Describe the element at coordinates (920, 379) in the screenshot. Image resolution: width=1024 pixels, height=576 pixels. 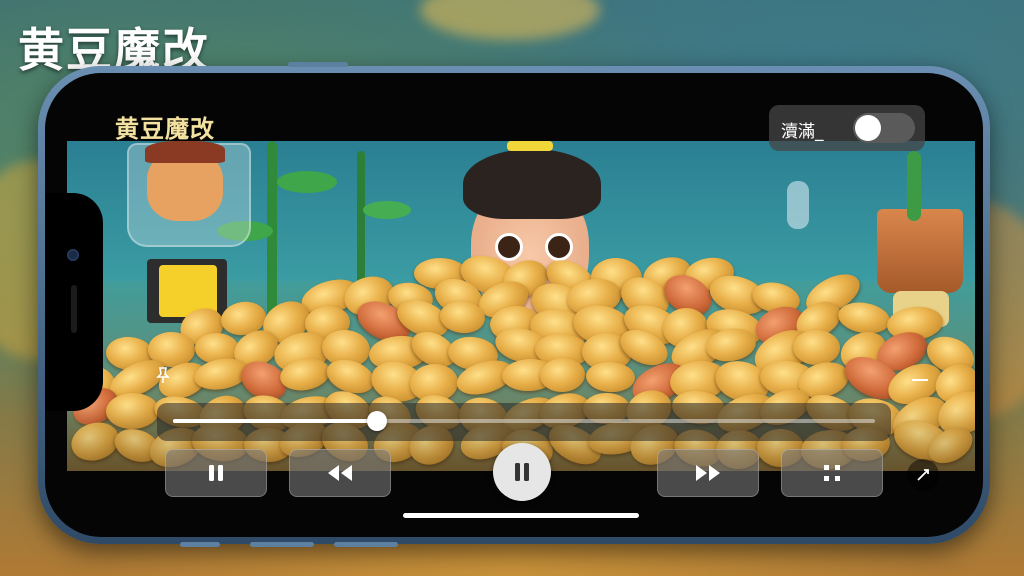
I see `minus-icon` at that location.